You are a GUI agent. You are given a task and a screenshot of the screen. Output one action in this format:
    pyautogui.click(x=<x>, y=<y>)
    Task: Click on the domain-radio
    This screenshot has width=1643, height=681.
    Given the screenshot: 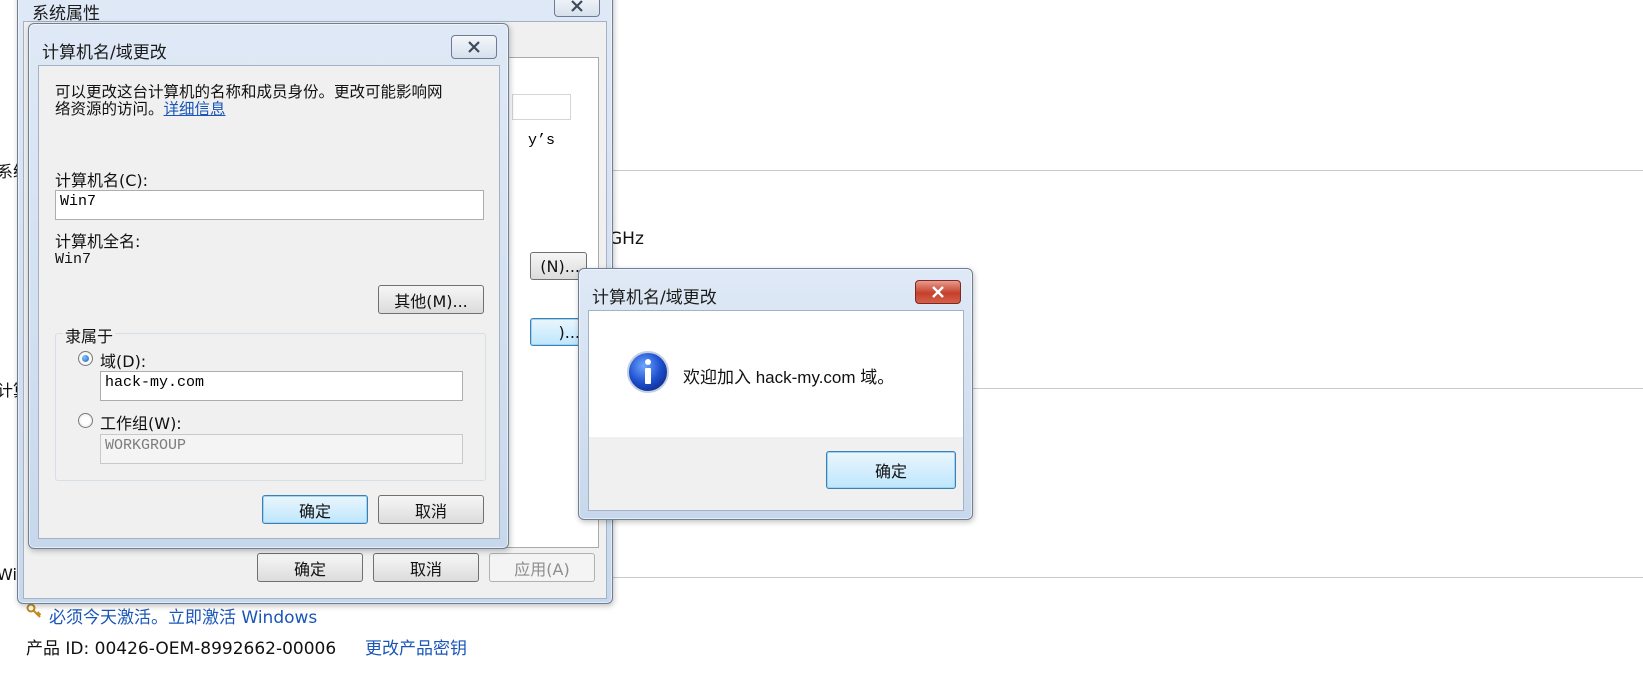 What is the action you would take?
    pyautogui.click(x=85, y=358)
    